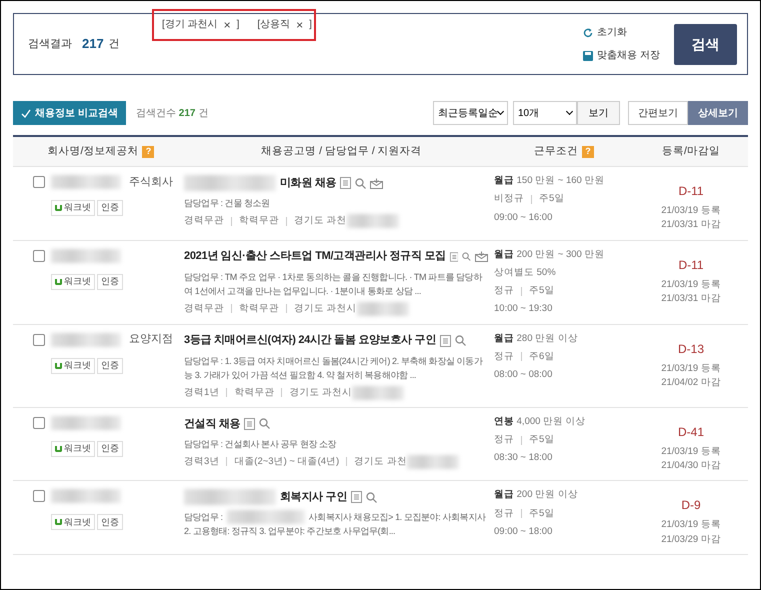 This screenshot has height=590, width=761. Describe the element at coordinates (315, 256) in the screenshot. I see `job-title: 2021년 임신·출산 스타트업 TM/고객관리사 정규직 모집` at that location.